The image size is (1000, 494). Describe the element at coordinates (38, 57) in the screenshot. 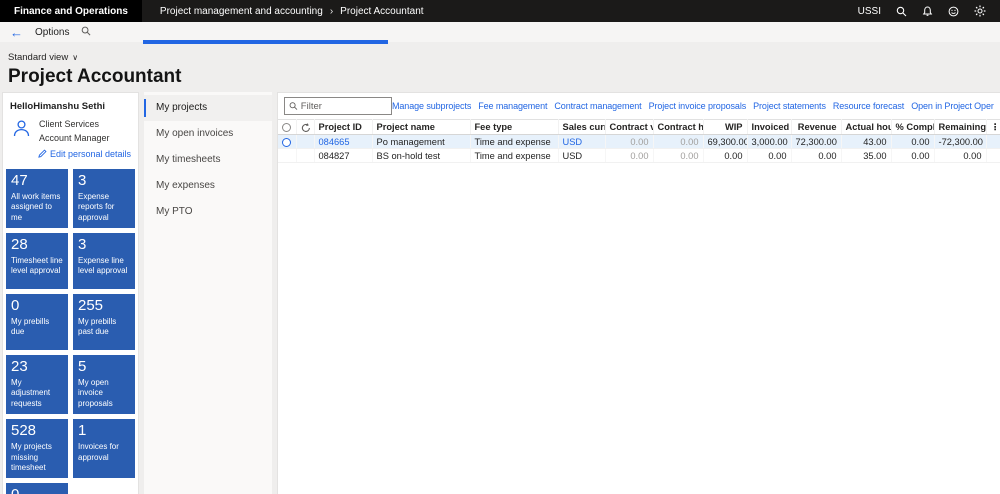

I see `view-selector-label: Standard view` at that location.